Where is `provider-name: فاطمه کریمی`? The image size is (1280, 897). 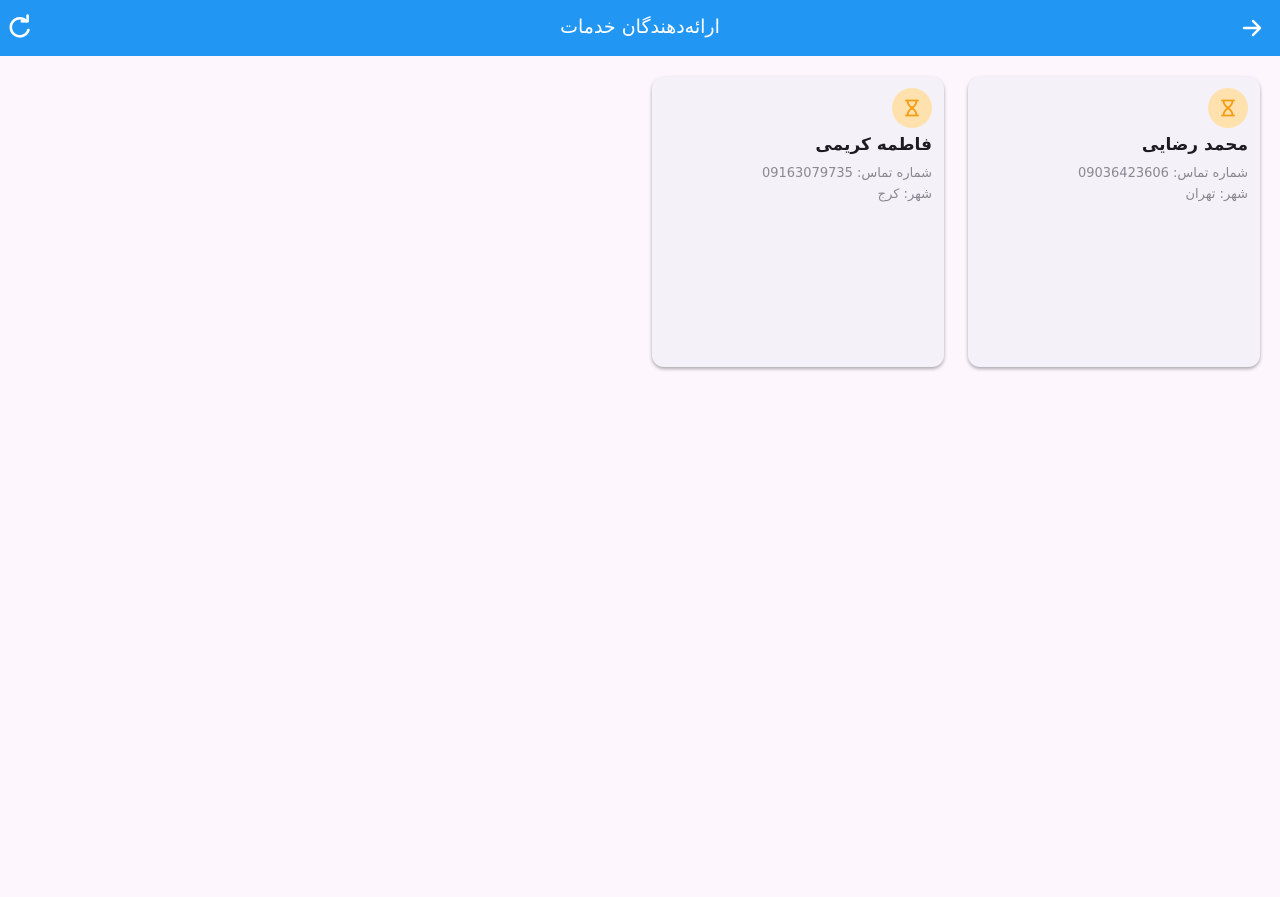
provider-name: فاطمه کریمی is located at coordinates (873, 145).